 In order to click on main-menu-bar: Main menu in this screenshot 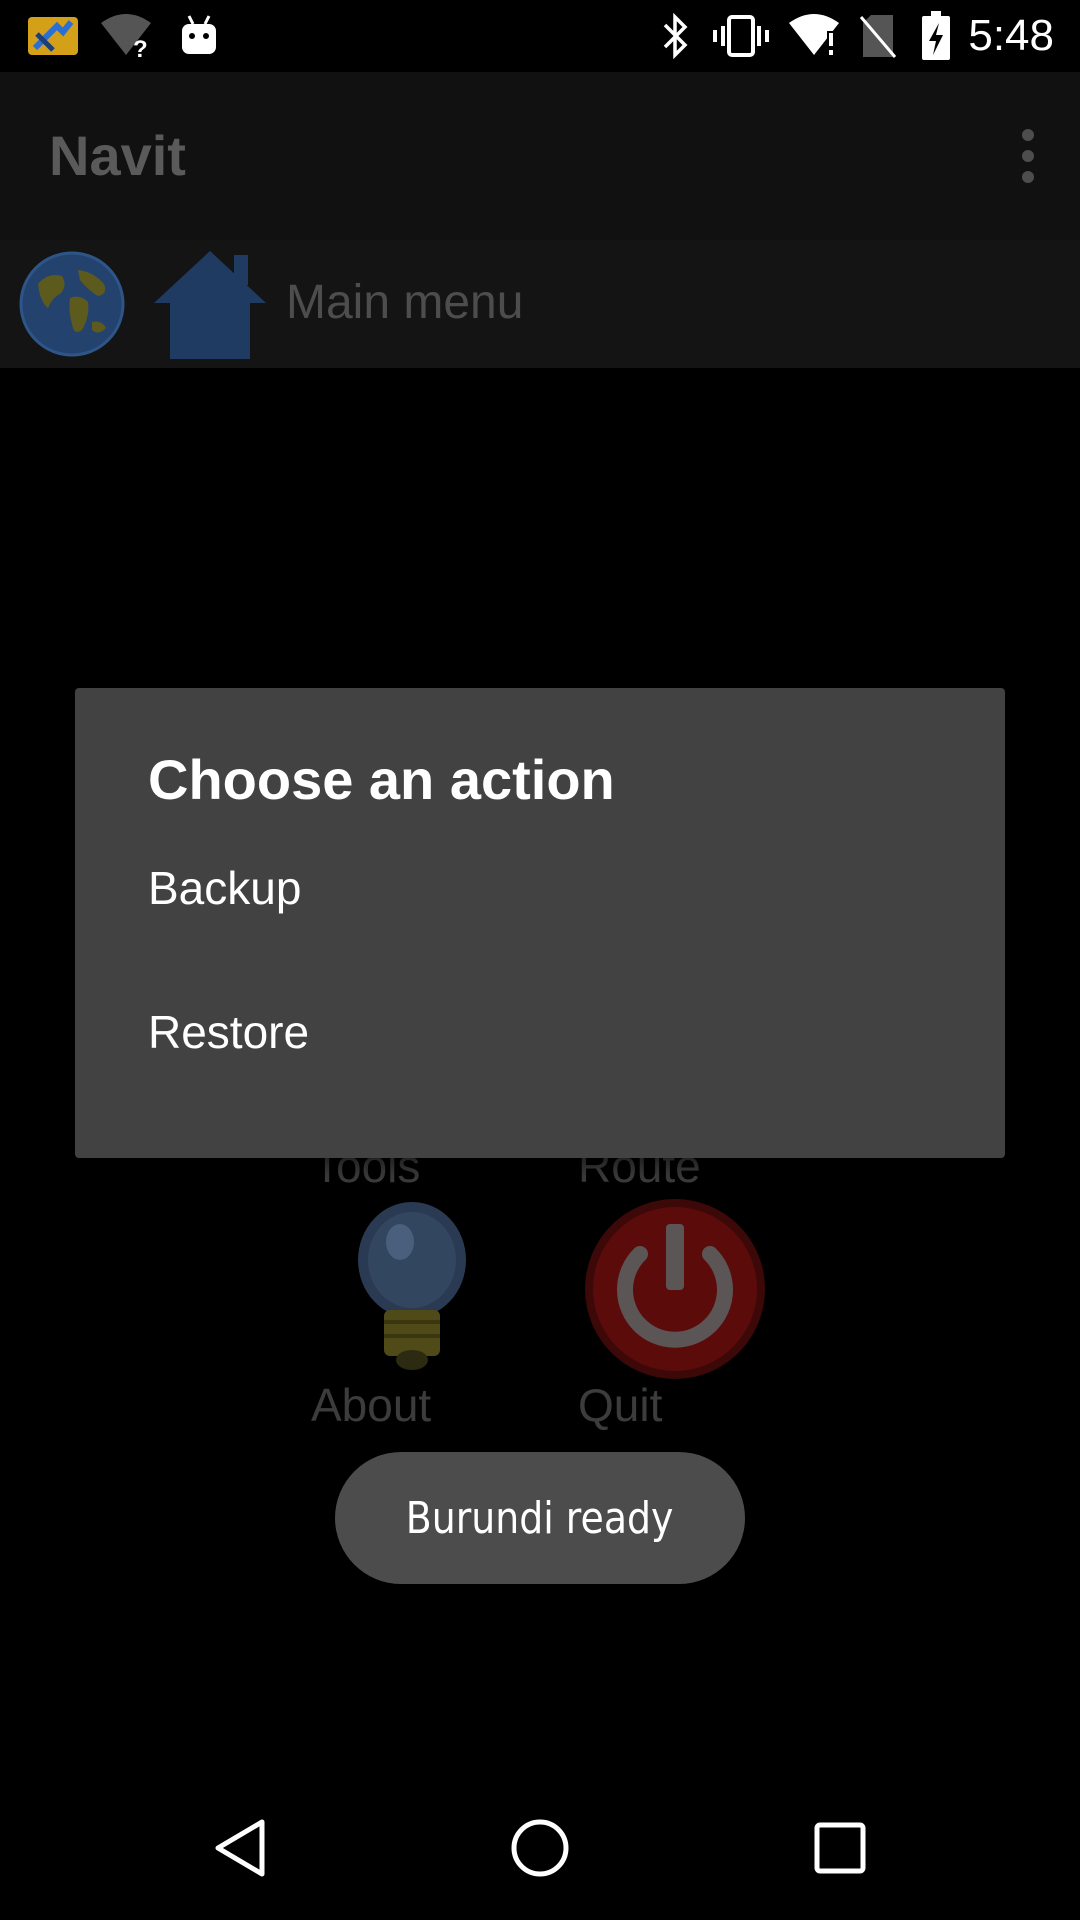, I will do `click(540, 304)`.